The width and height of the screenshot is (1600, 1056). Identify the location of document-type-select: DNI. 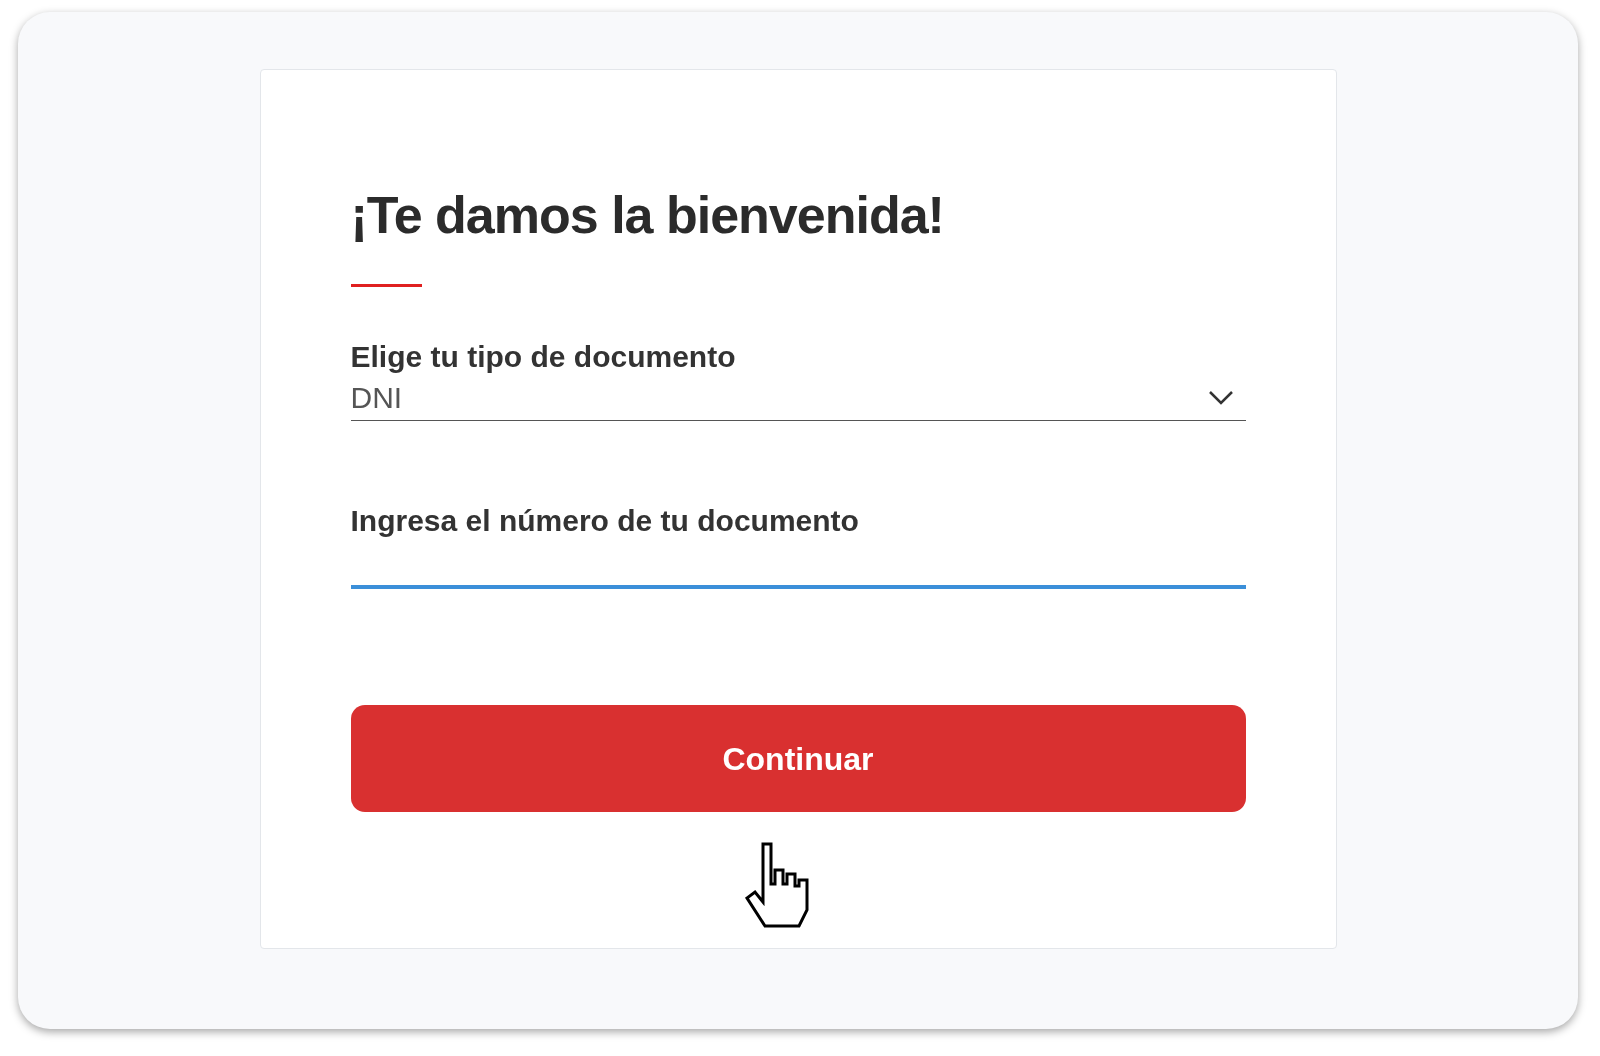
(798, 398).